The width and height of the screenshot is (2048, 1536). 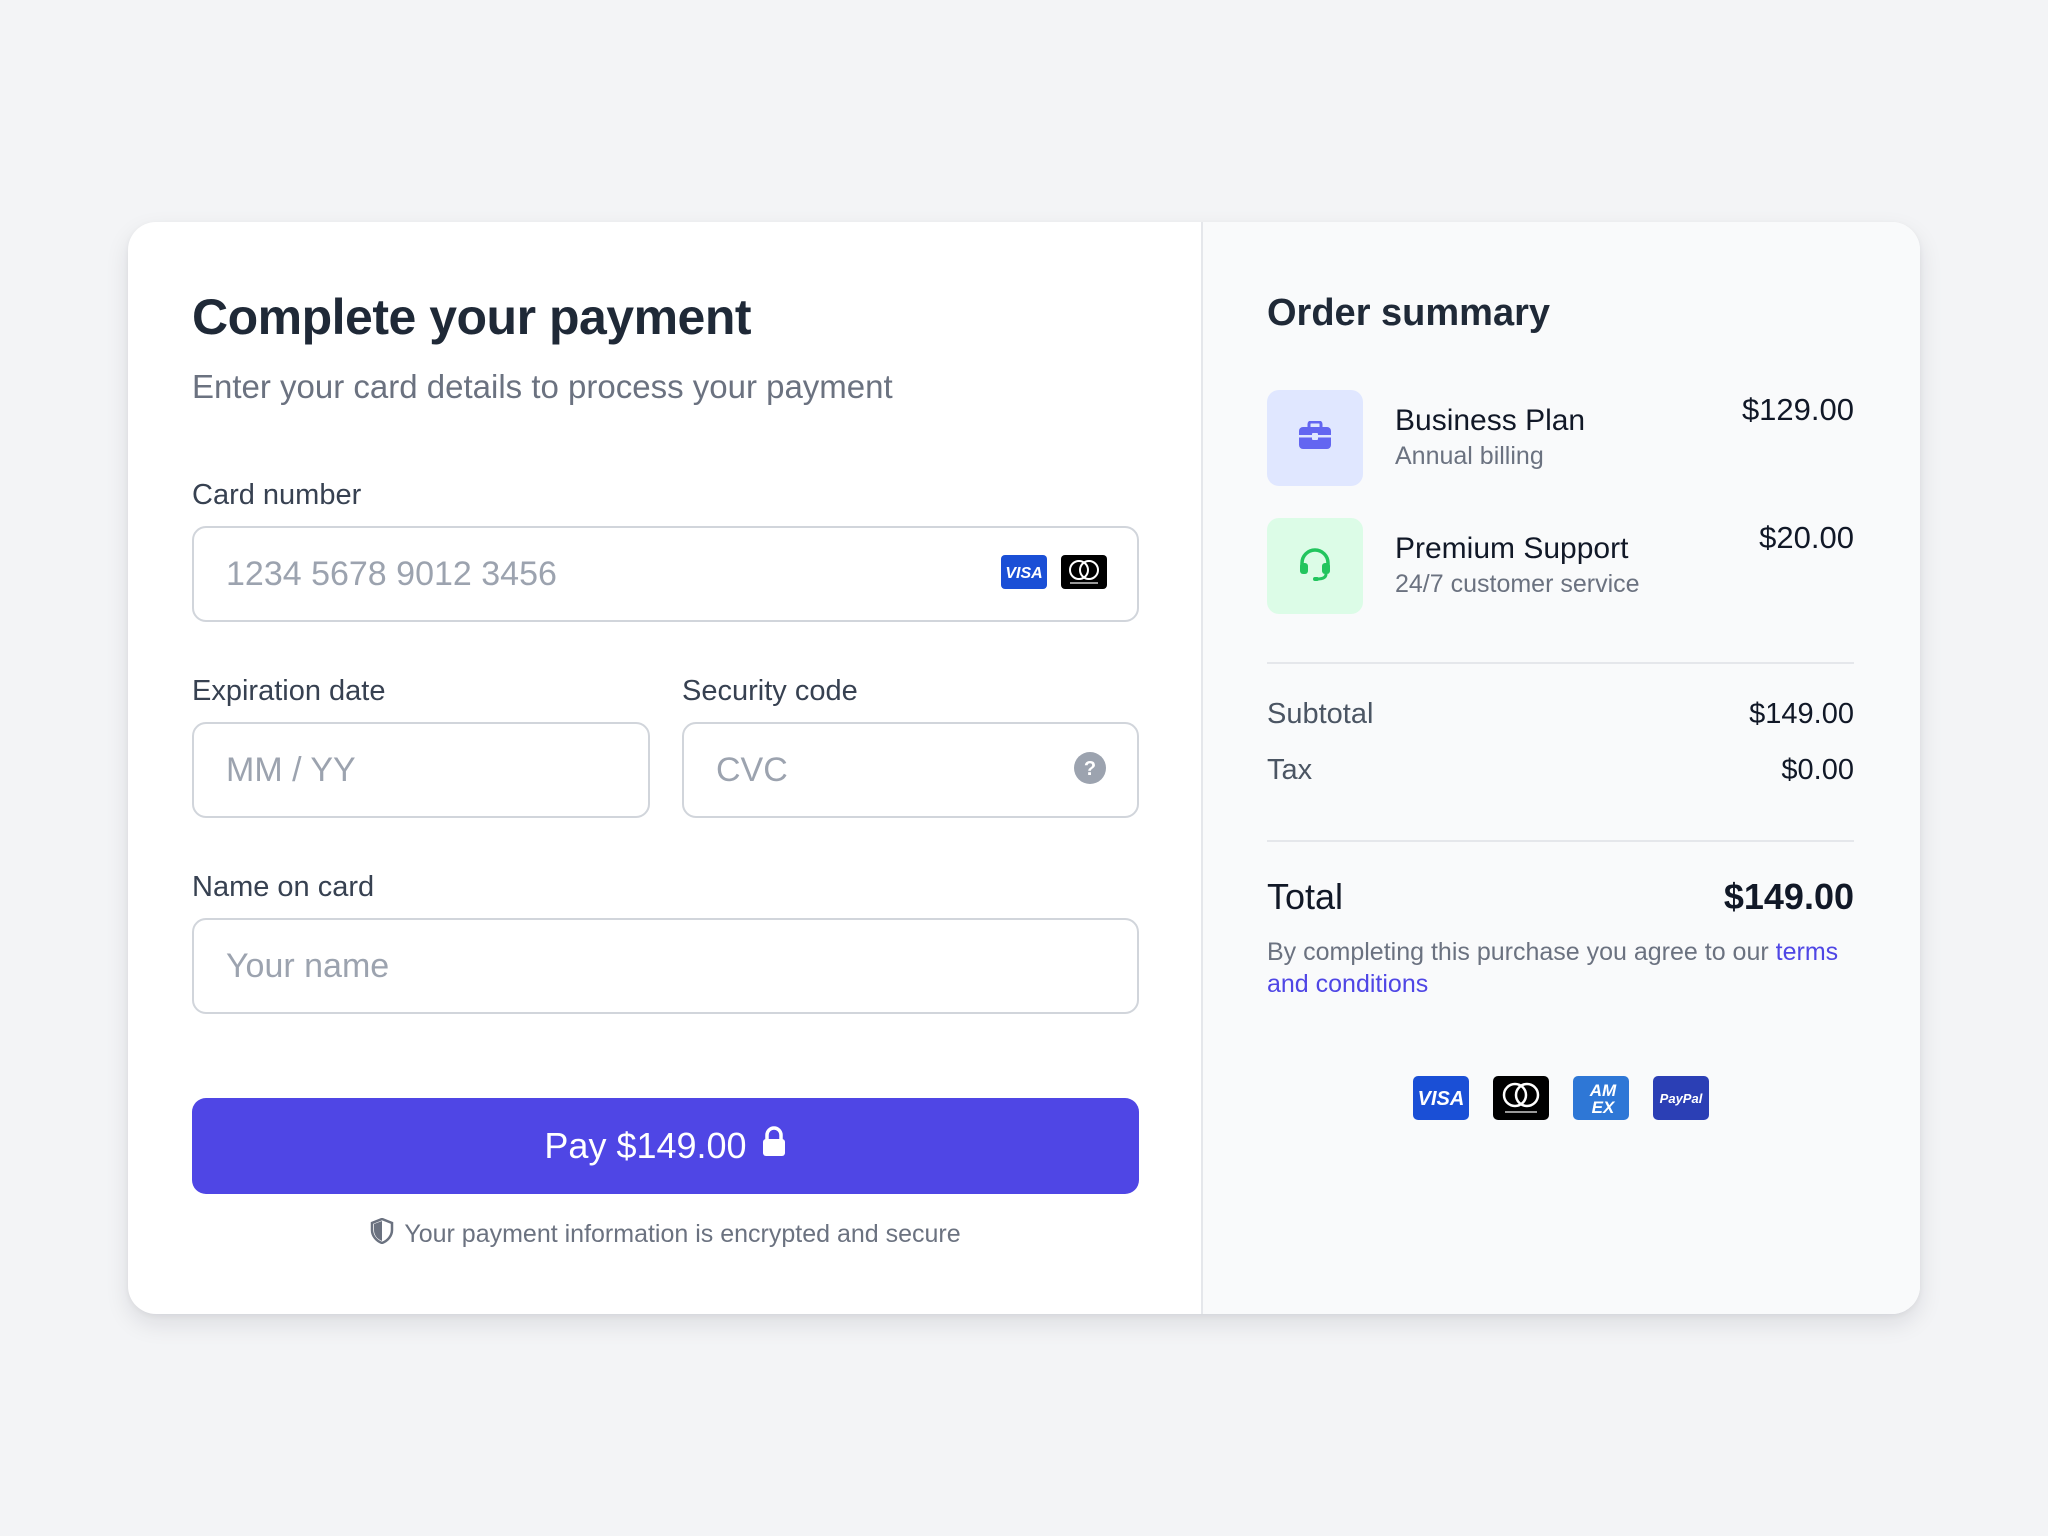 What do you see at coordinates (1797, 409) in the screenshot?
I see `item-price: $129.00` at bounding box center [1797, 409].